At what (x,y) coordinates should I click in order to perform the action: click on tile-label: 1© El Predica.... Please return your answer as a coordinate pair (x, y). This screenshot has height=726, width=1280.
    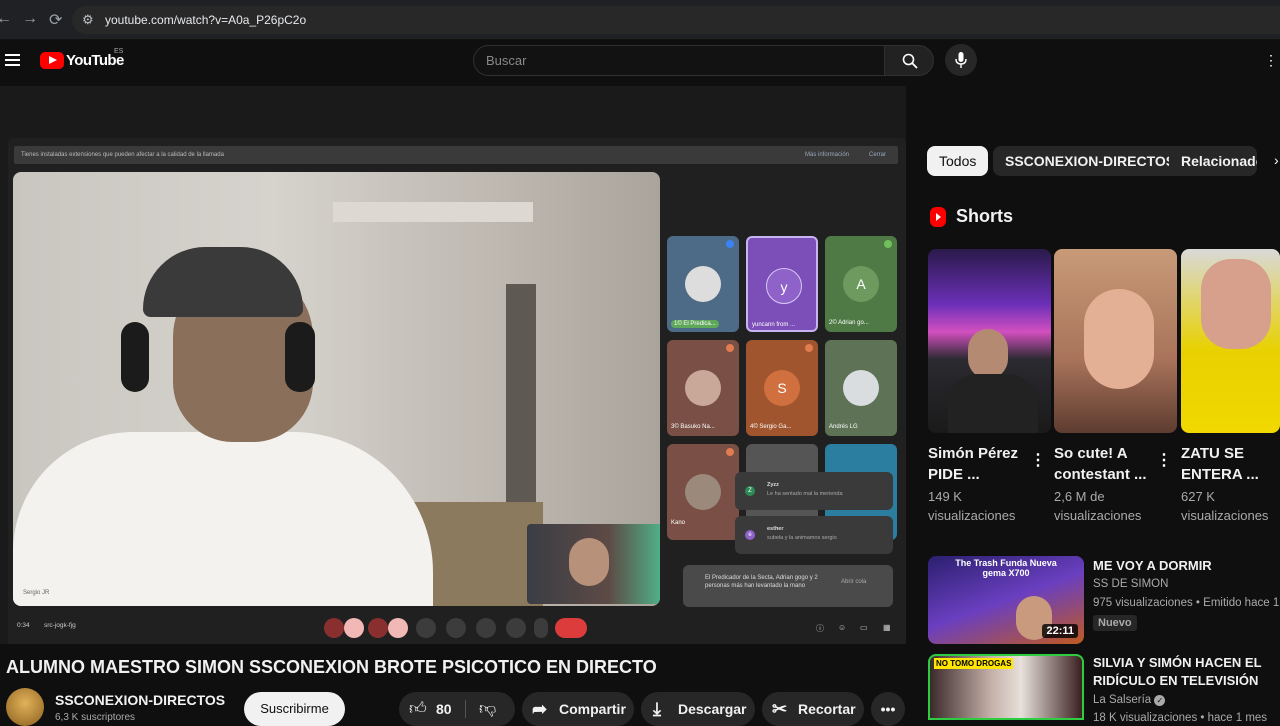
    Looking at the image, I should click on (695, 324).